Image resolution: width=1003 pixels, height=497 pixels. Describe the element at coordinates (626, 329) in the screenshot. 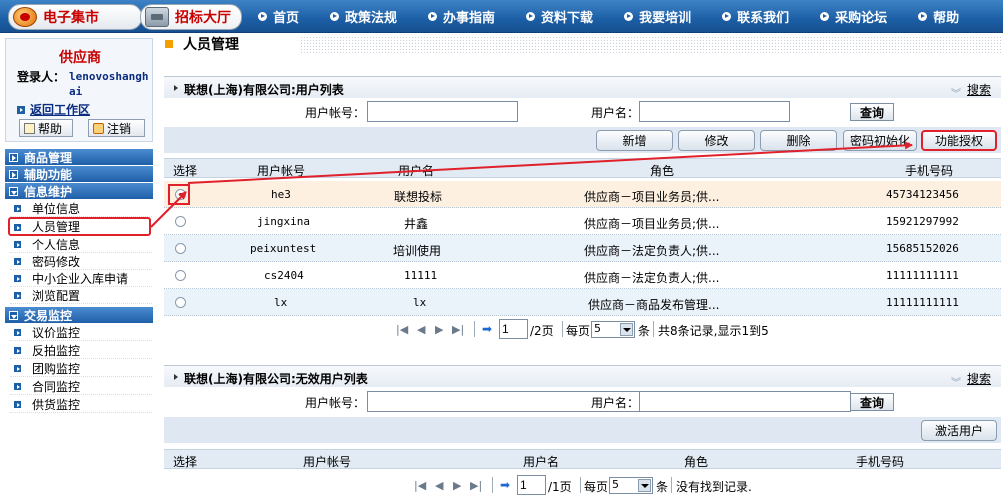

I see `dropdown-arrow-icon` at that location.